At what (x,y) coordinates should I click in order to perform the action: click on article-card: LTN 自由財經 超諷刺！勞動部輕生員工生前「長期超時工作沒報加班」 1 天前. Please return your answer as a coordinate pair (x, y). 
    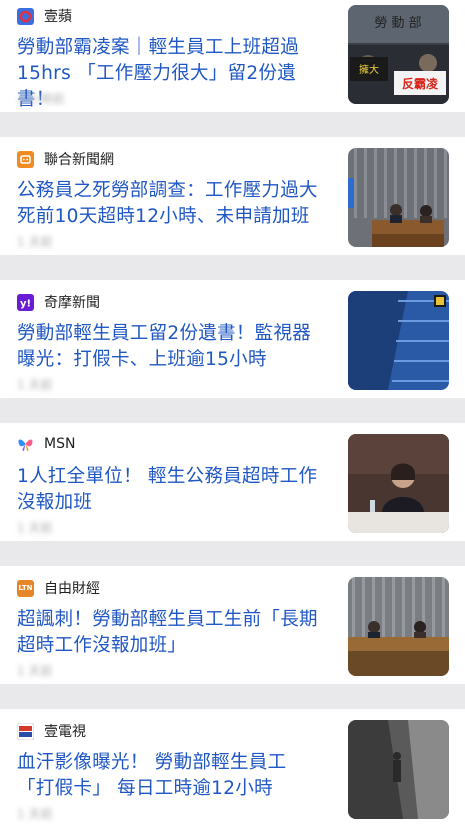
    Looking at the image, I should click on (232, 625).